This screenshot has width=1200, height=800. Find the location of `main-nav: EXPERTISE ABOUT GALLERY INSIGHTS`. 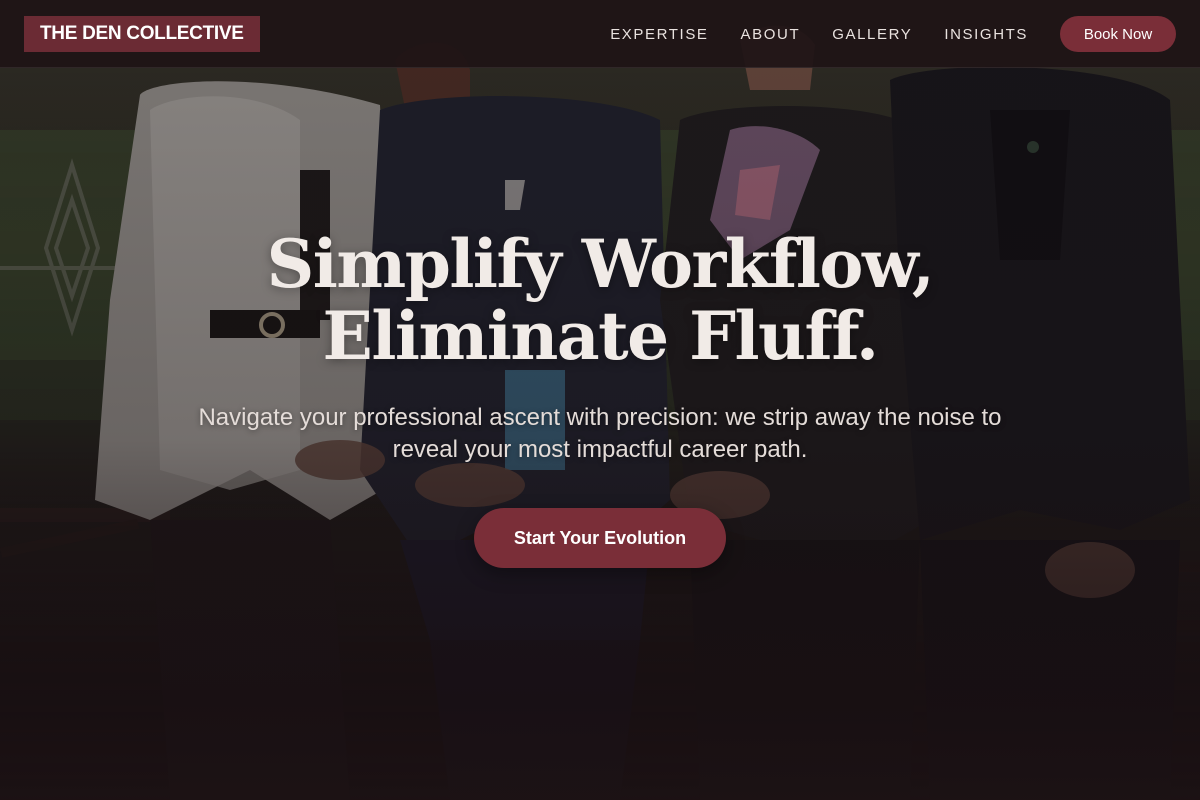

main-nav: EXPERTISE ABOUT GALLERY INSIGHTS is located at coordinates (819, 34).